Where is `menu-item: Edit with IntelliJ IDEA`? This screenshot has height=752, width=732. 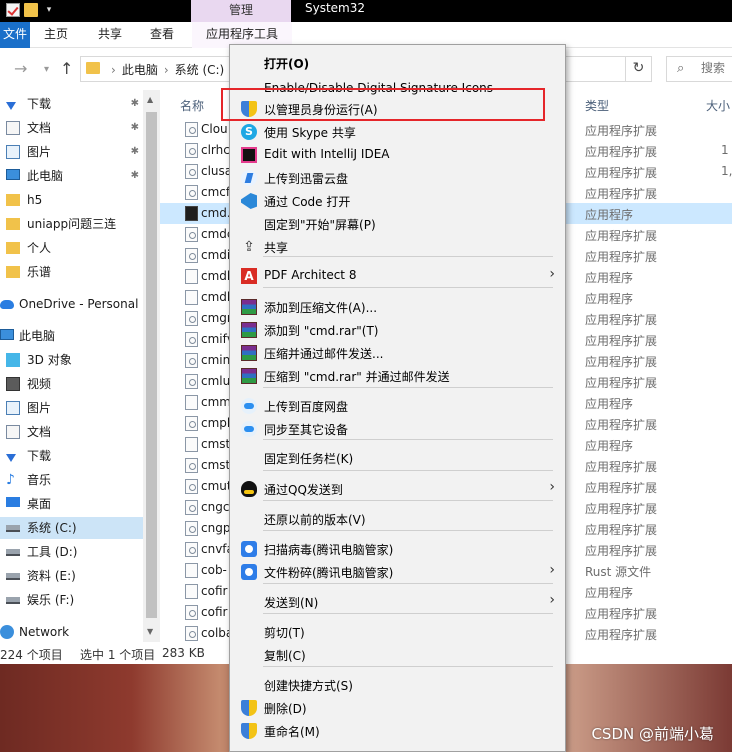 menu-item: Edit with IntelliJ IDEA is located at coordinates (397, 155).